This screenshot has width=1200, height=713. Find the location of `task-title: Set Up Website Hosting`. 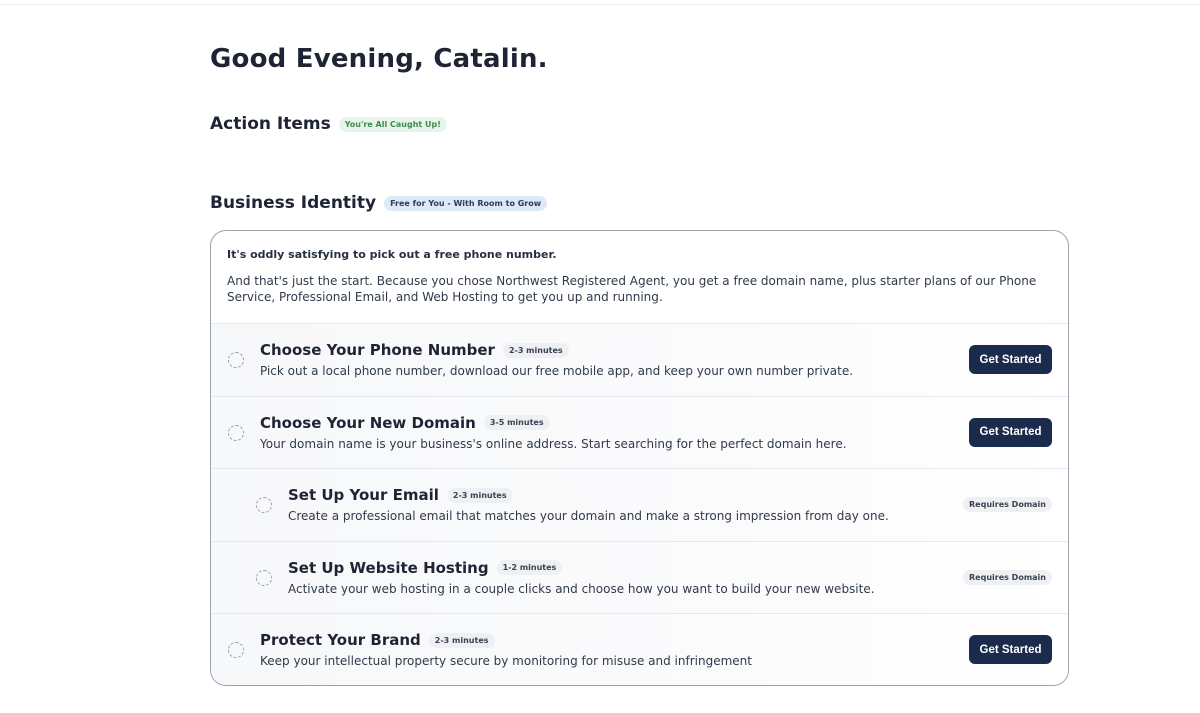

task-title: Set Up Website Hosting is located at coordinates (388, 567).